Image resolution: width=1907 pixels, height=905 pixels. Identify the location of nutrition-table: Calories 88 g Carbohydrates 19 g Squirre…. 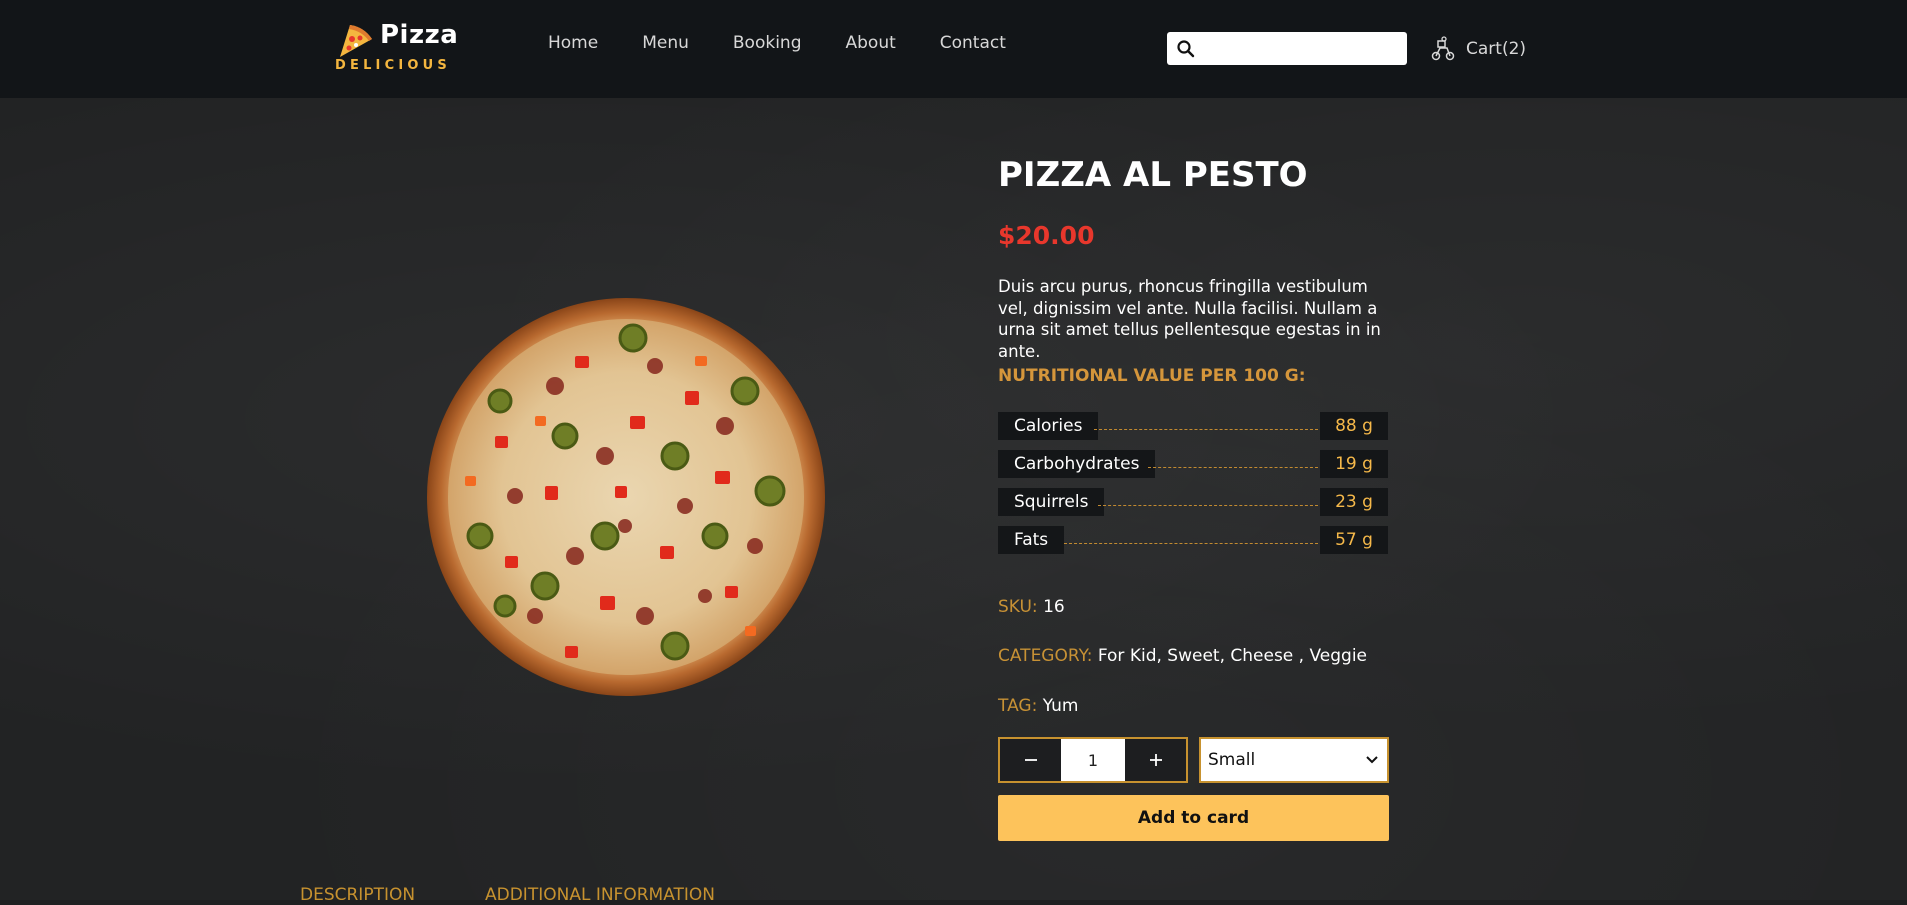
(1193, 488).